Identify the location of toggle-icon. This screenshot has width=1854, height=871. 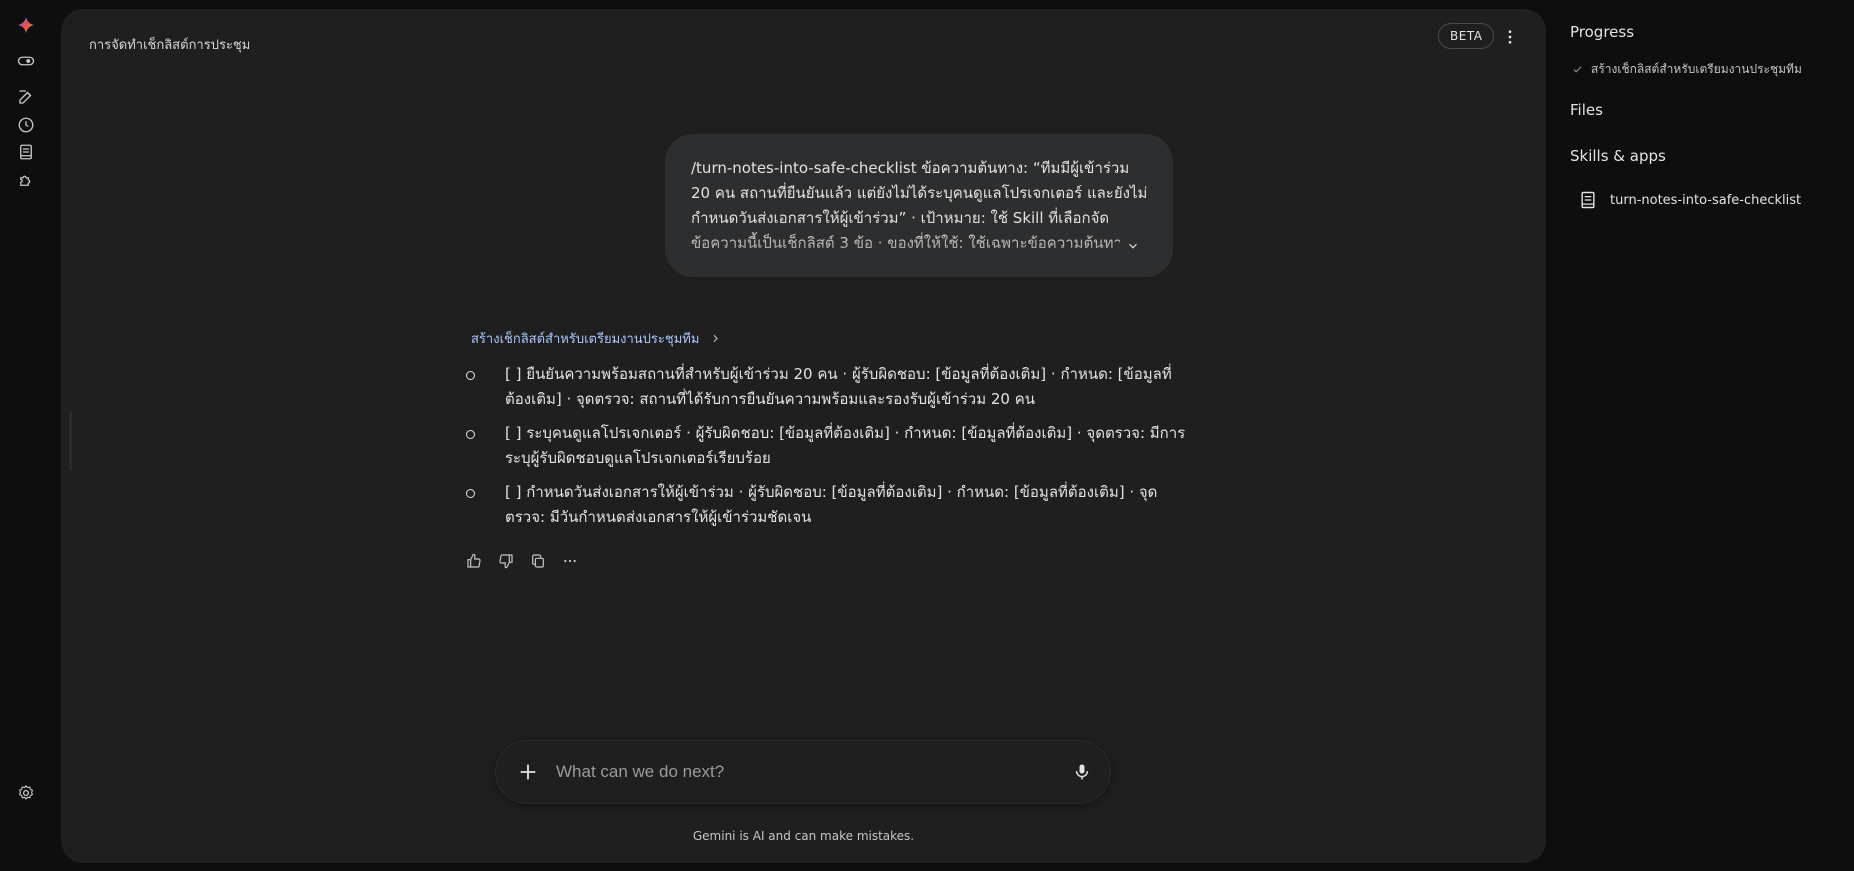
(26, 61).